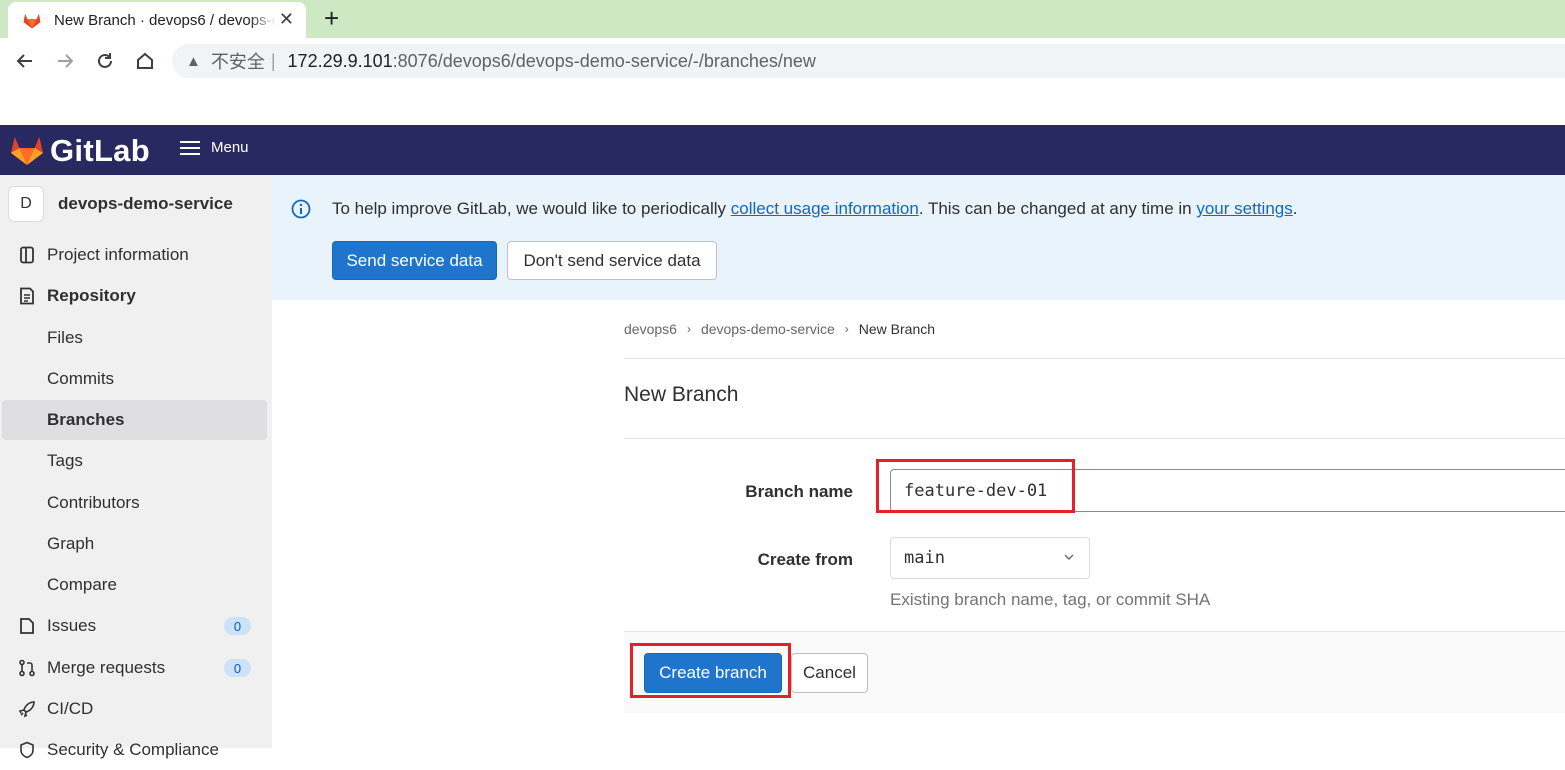 This screenshot has width=1565, height=770. Describe the element at coordinates (136, 668) in the screenshot. I see `sidebar-item-merge-requests: Merge requests 0` at that location.